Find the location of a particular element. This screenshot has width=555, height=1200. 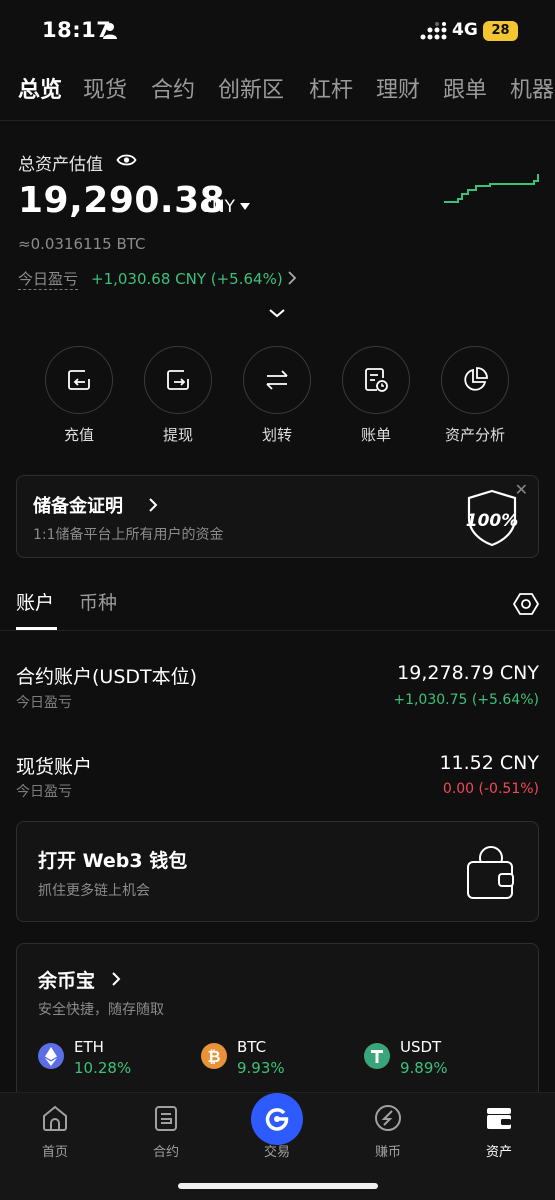

bill-circle is located at coordinates (376, 380).